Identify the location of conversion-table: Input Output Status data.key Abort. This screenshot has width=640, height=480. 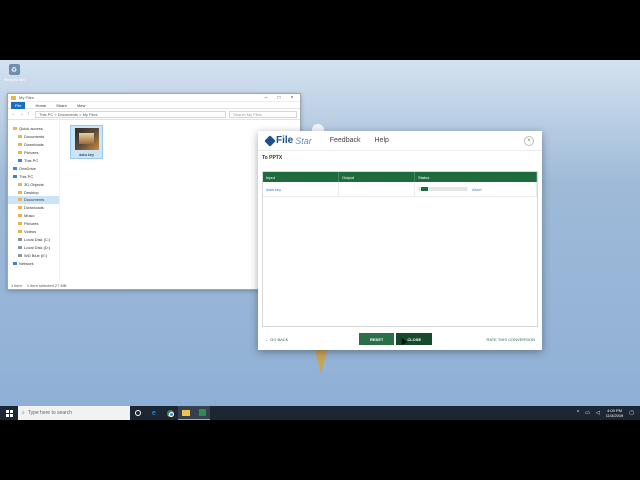
(400, 249).